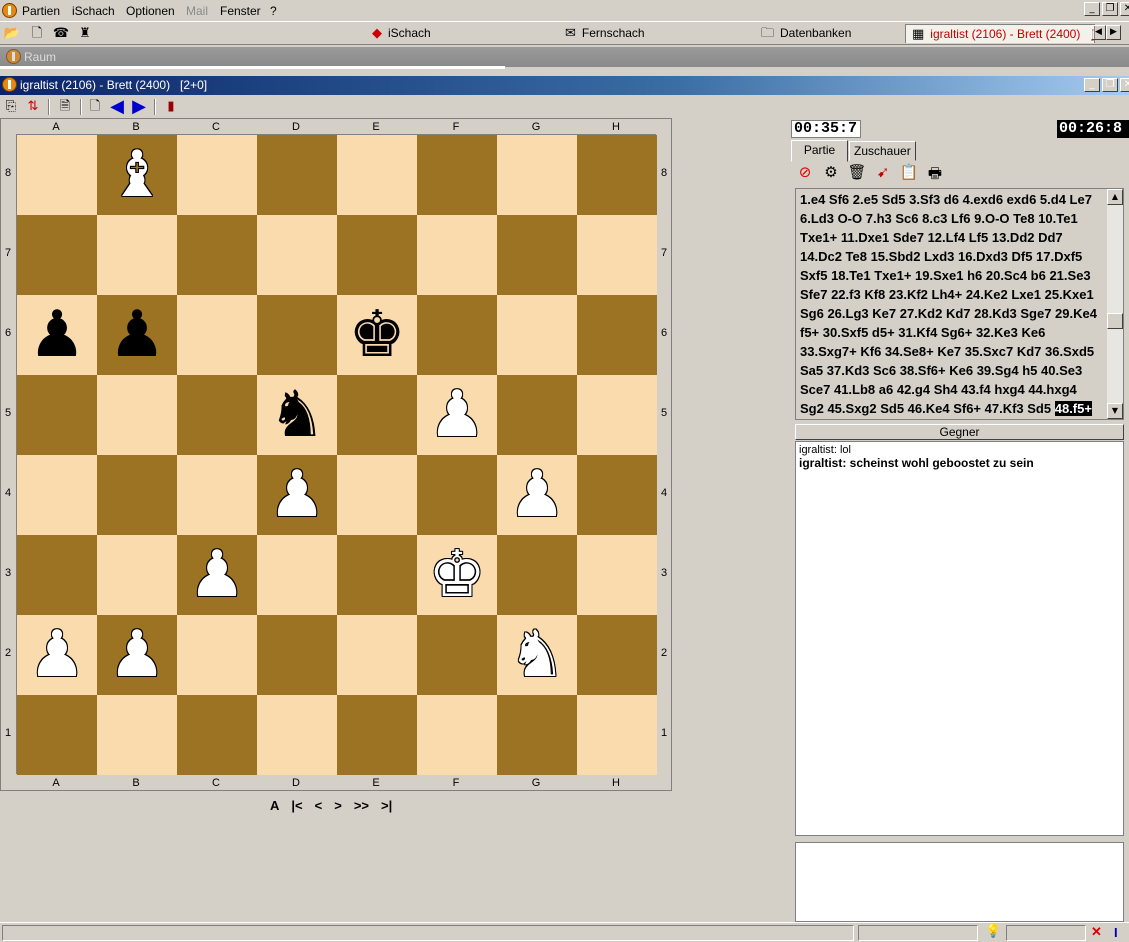 Image resolution: width=1129 pixels, height=942 pixels. Describe the element at coordinates (171, 106) in the screenshot. I see `exit-icon: ▮` at that location.